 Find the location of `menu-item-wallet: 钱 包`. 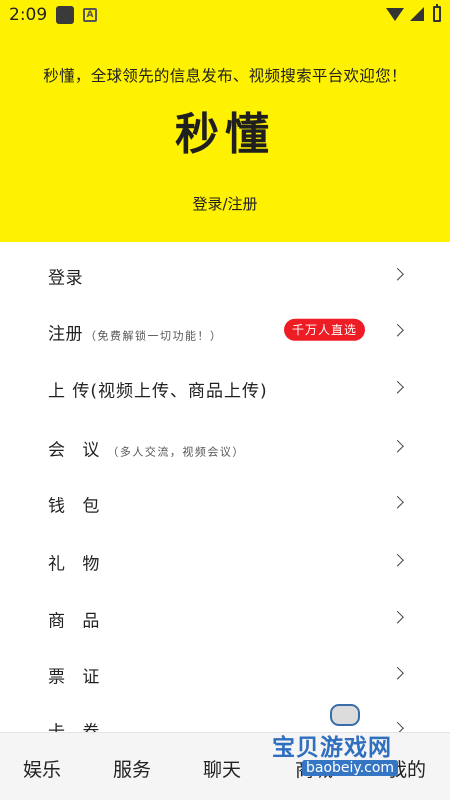

menu-item-wallet: 钱 包 is located at coordinates (225, 504).